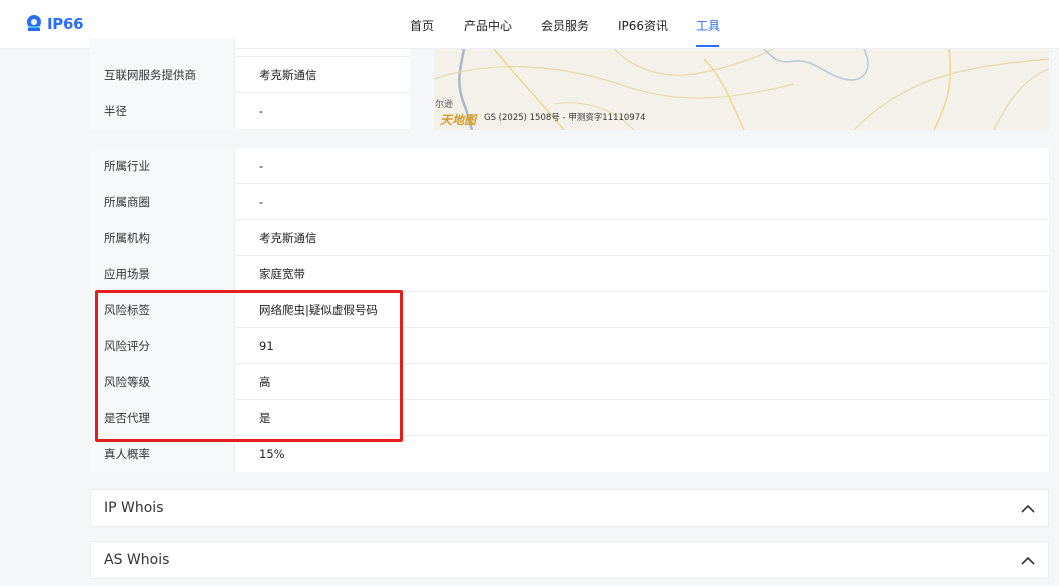 The height and width of the screenshot is (586, 1059). What do you see at coordinates (569, 560) in the screenshot?
I see `as-whois-accordion: AS Whois` at bounding box center [569, 560].